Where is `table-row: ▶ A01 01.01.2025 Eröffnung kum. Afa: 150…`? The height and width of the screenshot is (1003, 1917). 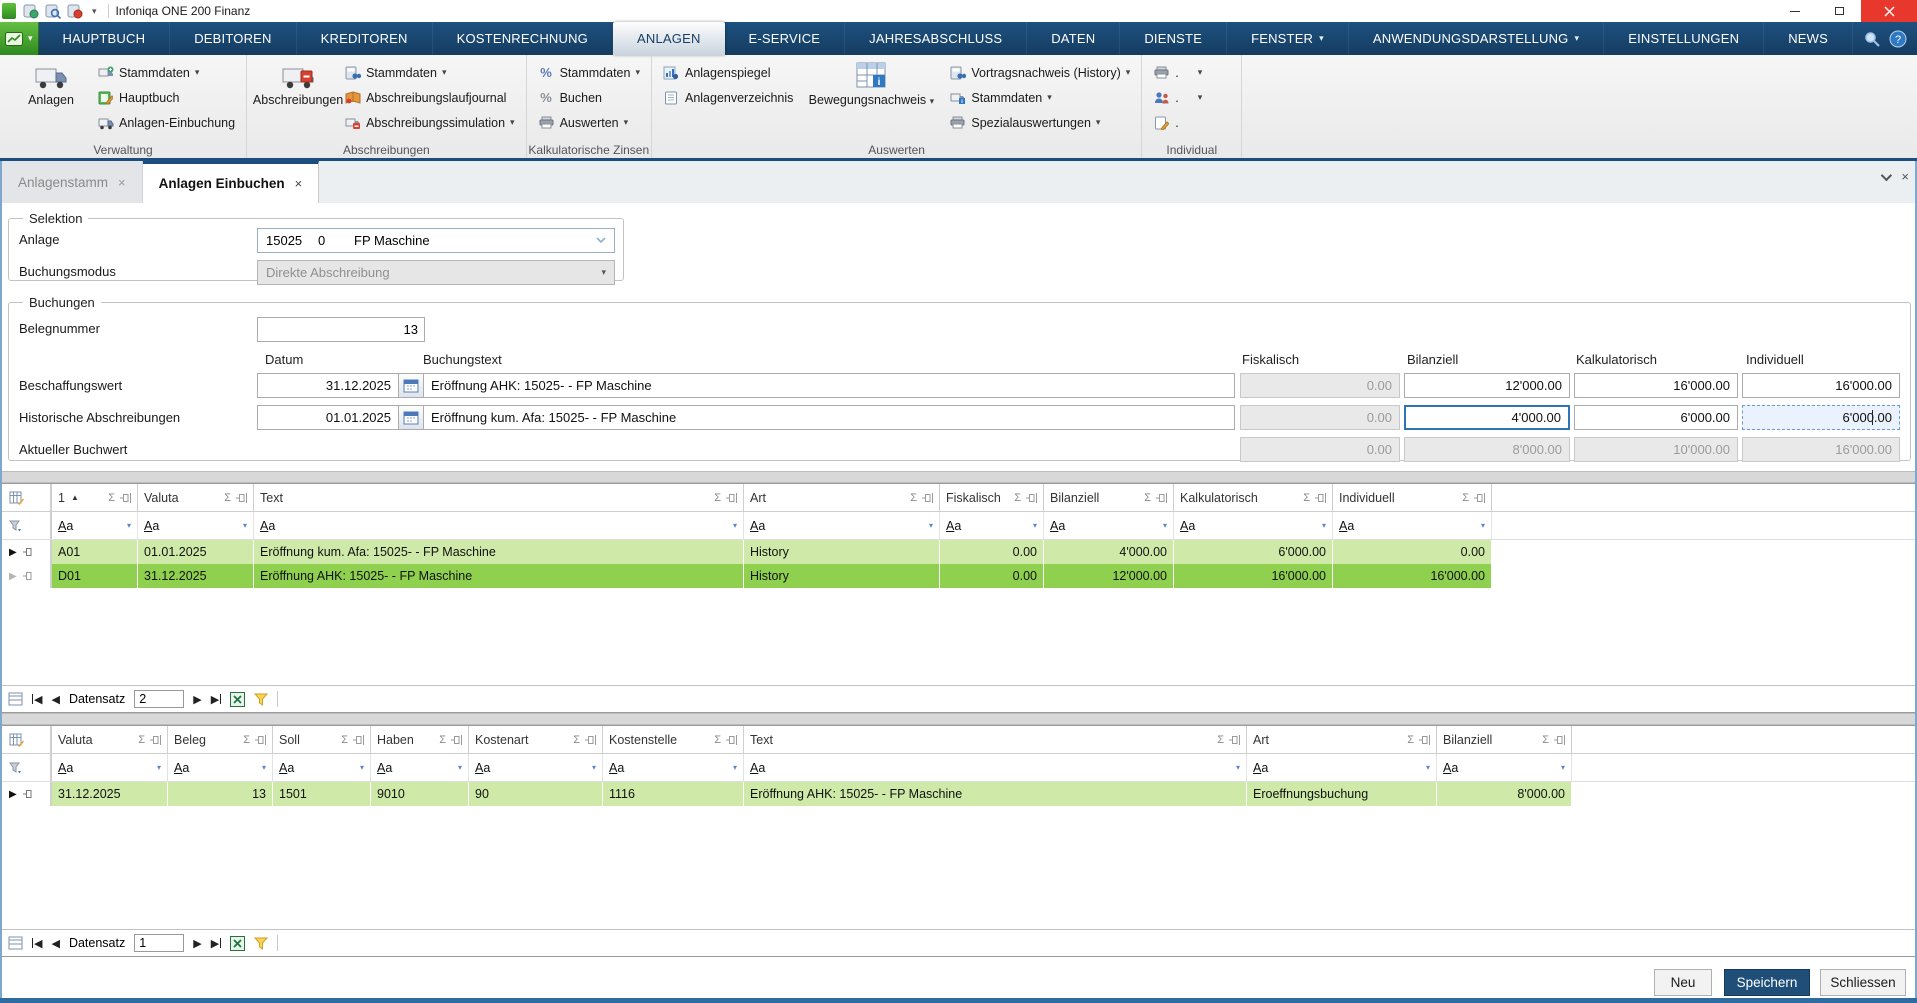
table-row: ▶ A01 01.01.2025 Eröffnung kum. Afa: 150… is located at coordinates (958, 552).